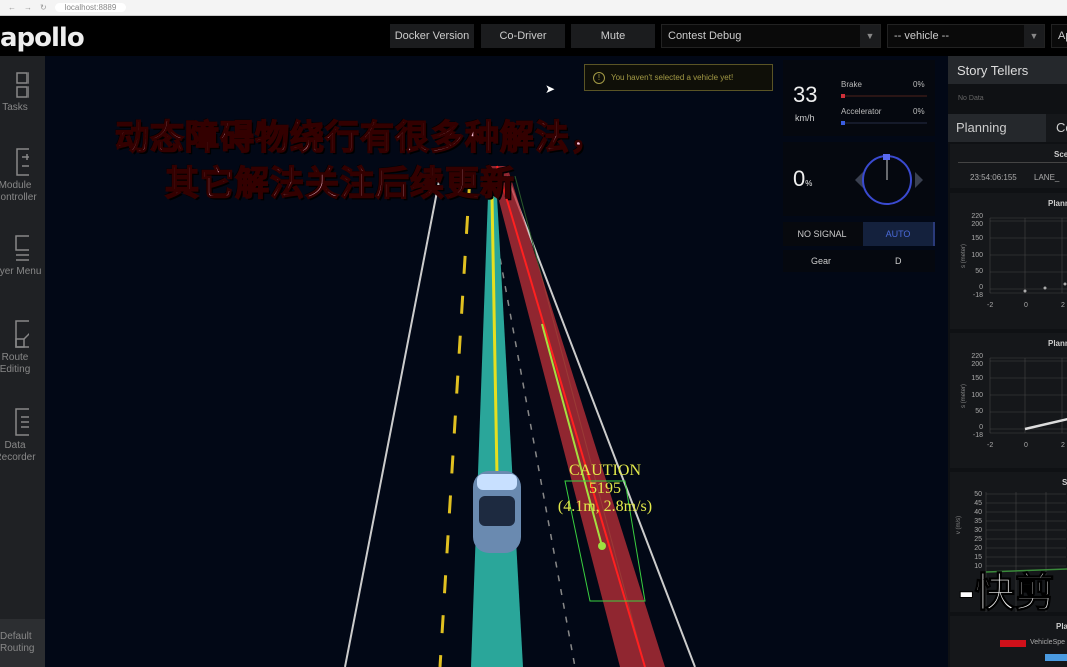  What do you see at coordinates (599, 77) in the screenshot?
I see `warning-icon: !` at bounding box center [599, 77].